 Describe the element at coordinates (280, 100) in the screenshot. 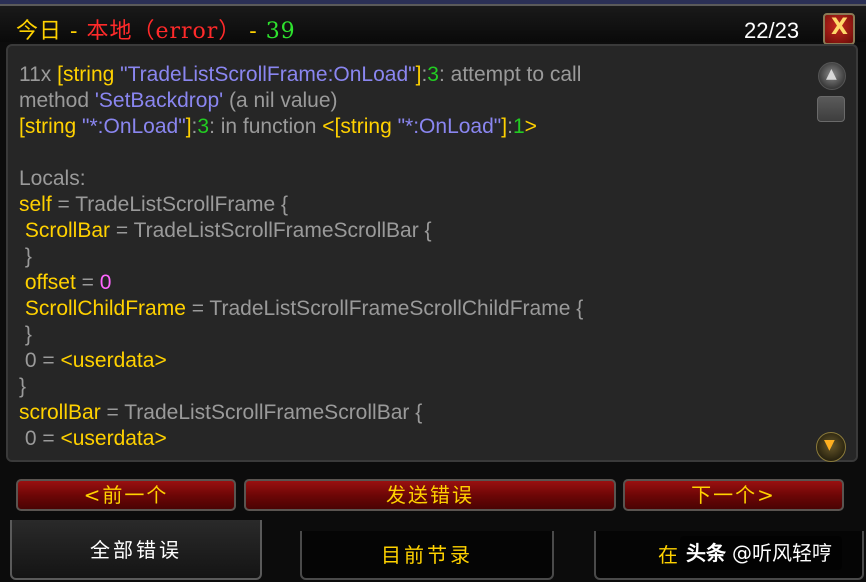

I see `error-text-segment: (a nil value)` at that location.